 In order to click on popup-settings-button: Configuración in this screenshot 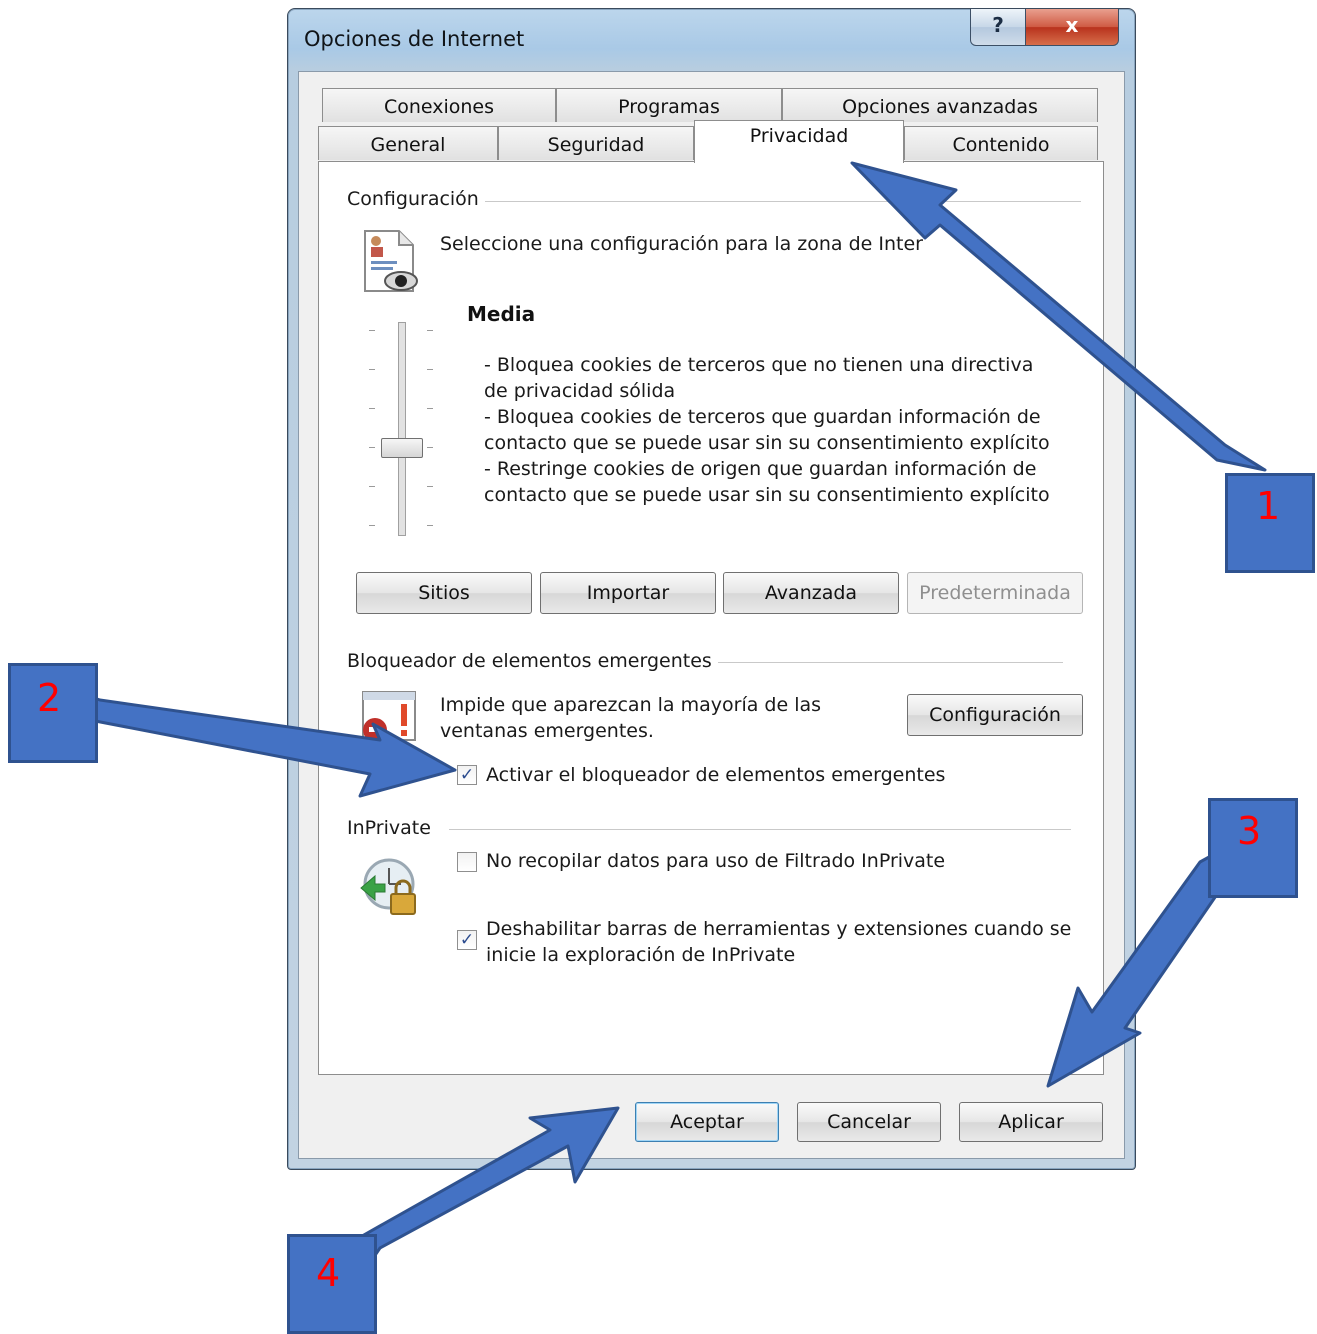, I will do `click(995, 715)`.